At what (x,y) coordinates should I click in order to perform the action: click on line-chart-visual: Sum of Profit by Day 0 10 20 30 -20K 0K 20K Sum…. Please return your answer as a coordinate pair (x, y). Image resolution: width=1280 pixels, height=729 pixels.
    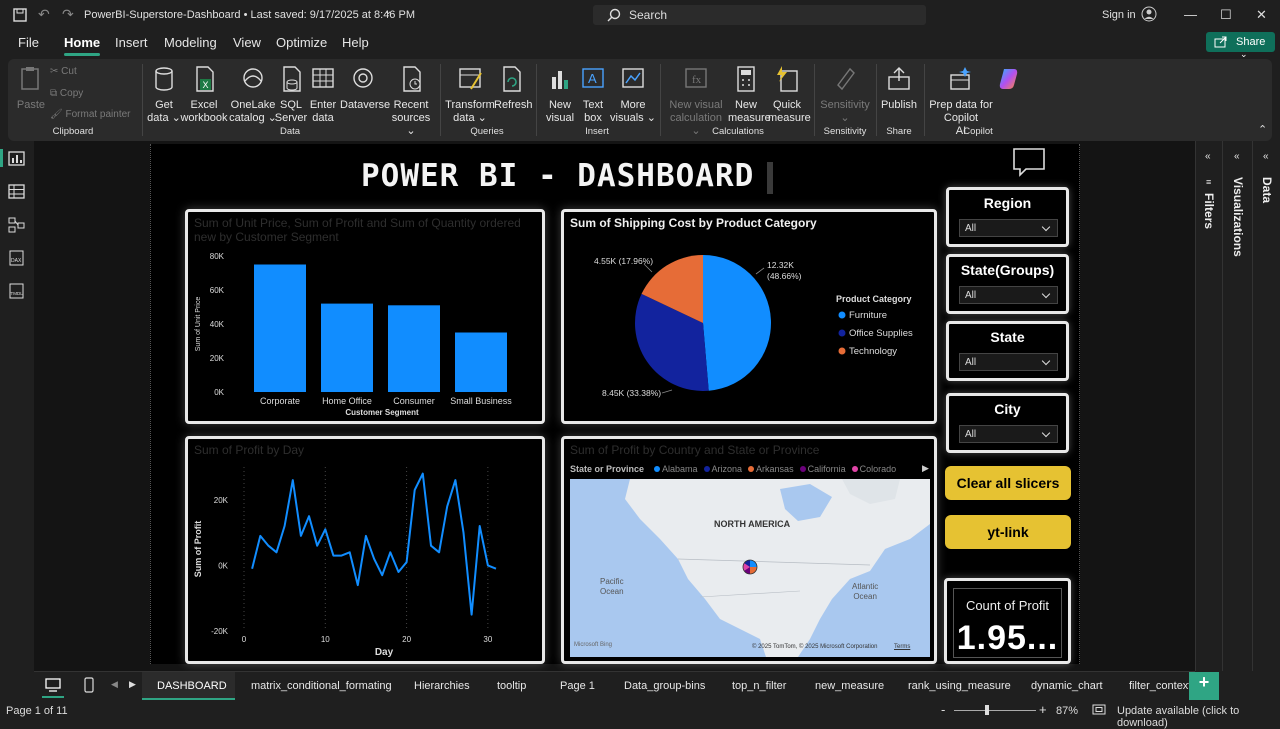
    Looking at the image, I should click on (365, 550).